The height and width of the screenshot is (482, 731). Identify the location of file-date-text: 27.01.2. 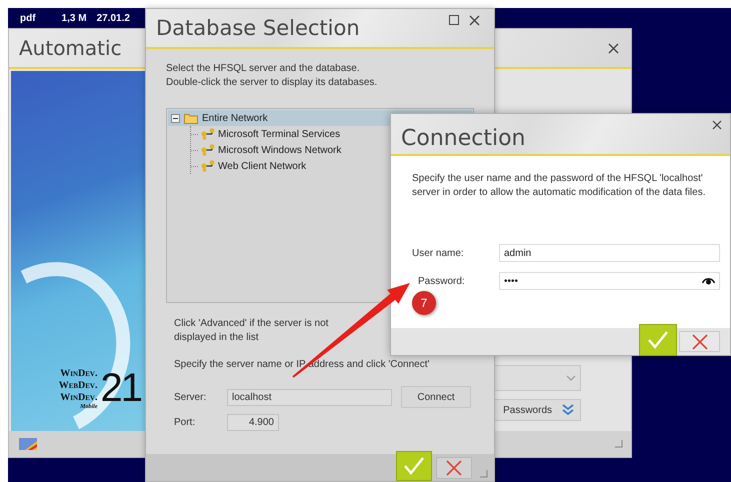
(113, 18).